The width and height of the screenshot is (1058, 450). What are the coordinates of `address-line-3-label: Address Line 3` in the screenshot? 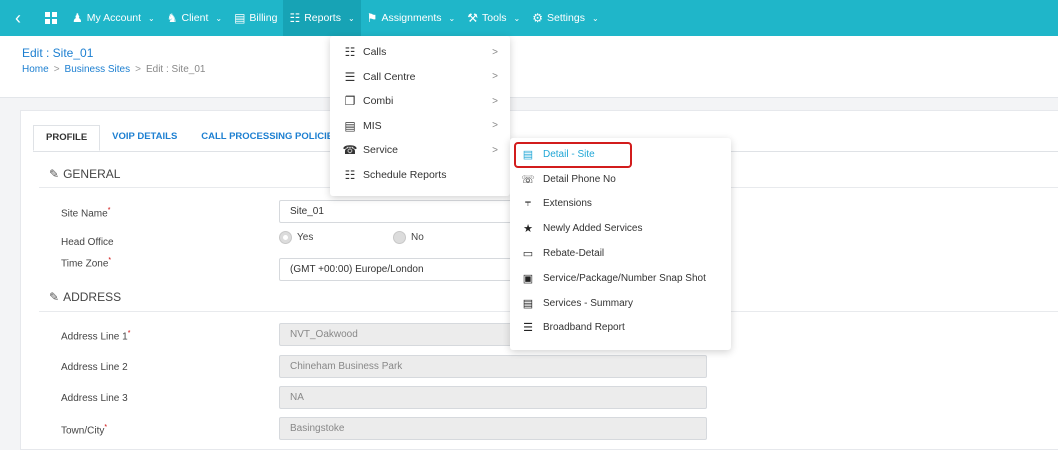 It's located at (94, 398).